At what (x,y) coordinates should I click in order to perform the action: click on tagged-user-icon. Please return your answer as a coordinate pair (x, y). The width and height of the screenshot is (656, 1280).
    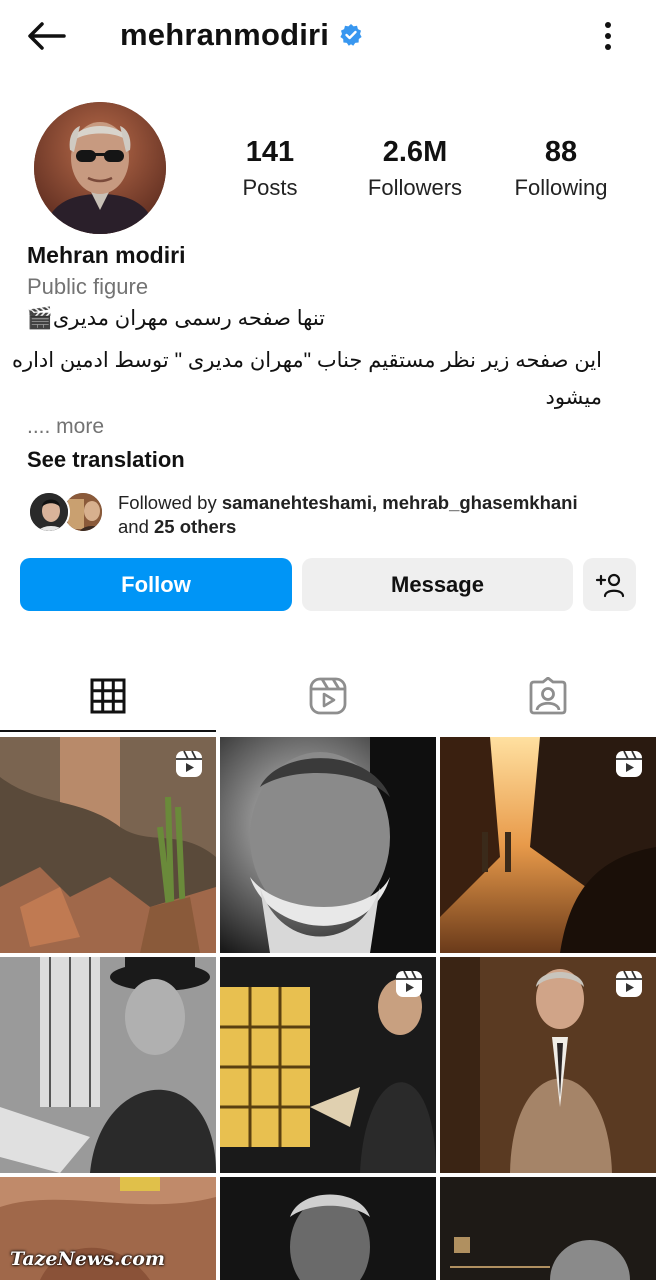
    Looking at the image, I should click on (548, 696).